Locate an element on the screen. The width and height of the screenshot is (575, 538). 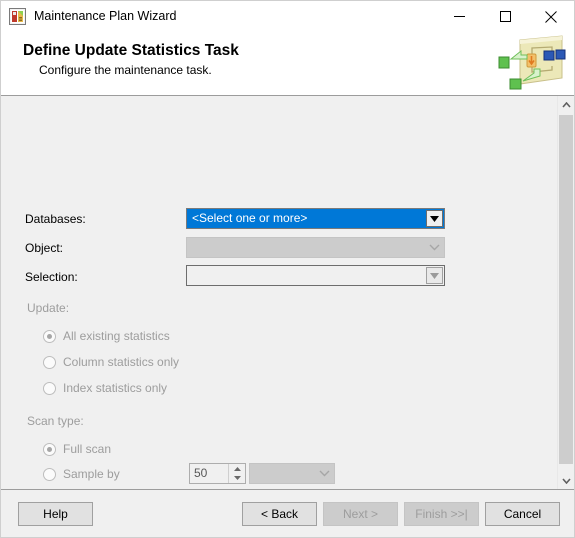
databases-dropdown-arrow-icon is located at coordinates (434, 218).